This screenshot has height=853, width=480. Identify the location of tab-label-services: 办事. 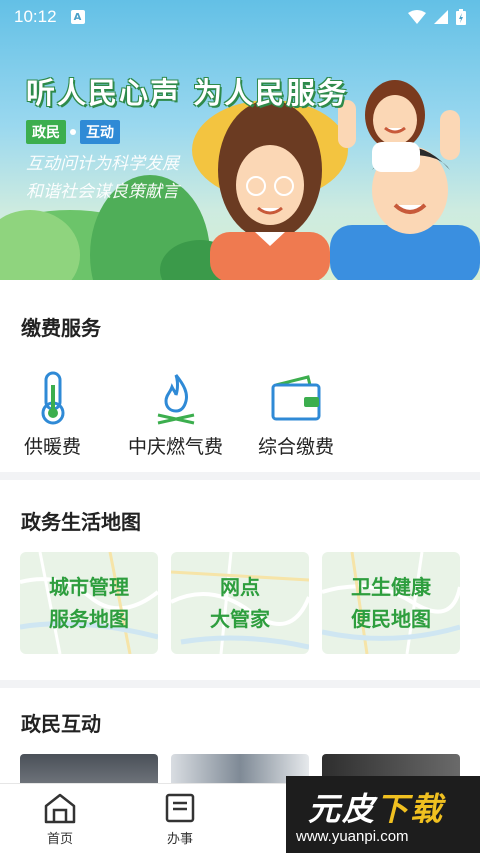
(179, 839).